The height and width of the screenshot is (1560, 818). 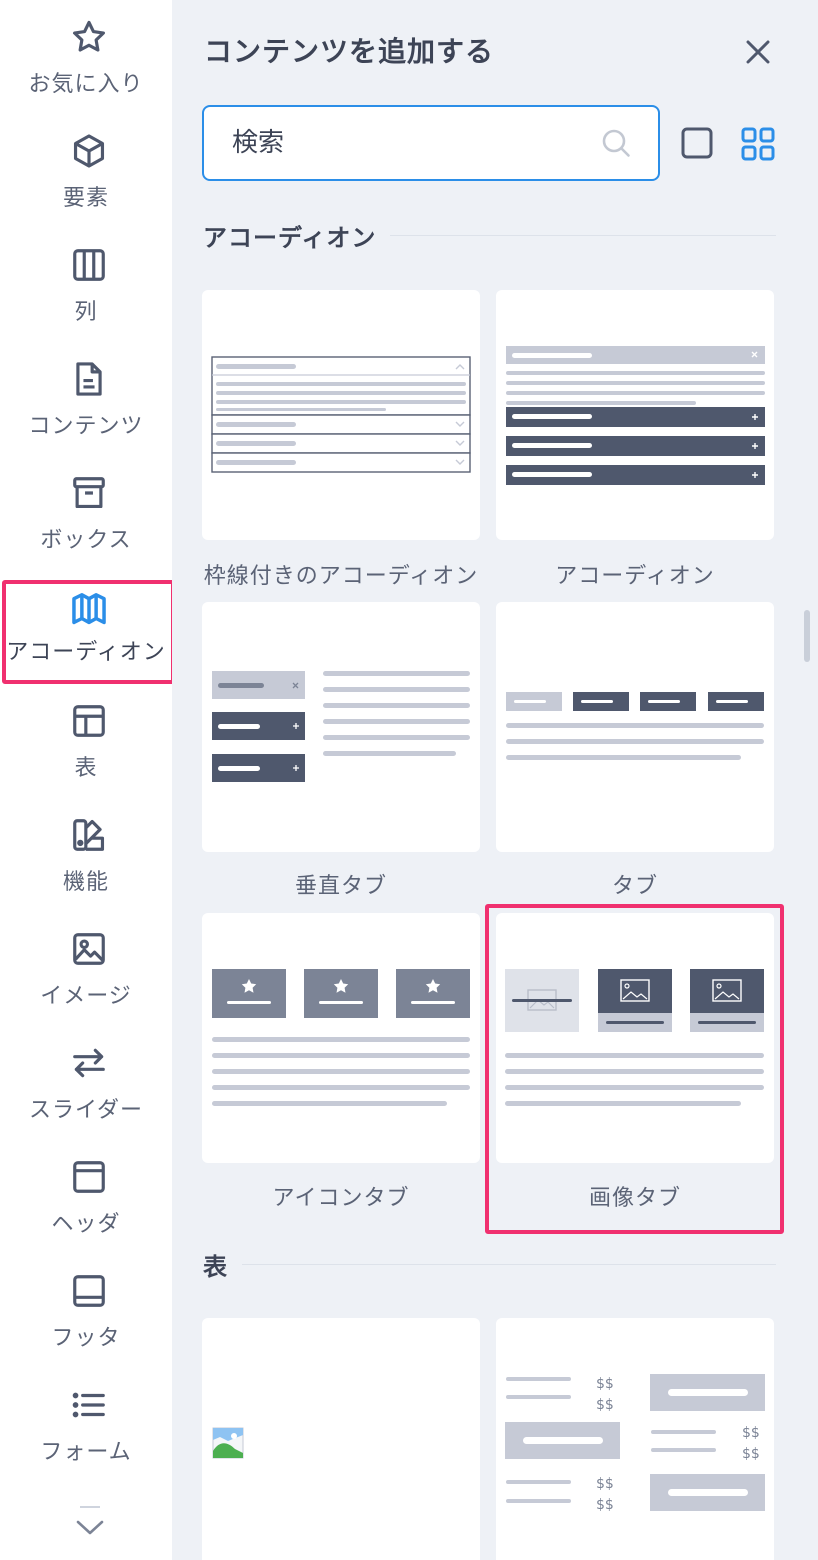 What do you see at coordinates (89, 265) in the screenshot?
I see `columns-icon` at bounding box center [89, 265].